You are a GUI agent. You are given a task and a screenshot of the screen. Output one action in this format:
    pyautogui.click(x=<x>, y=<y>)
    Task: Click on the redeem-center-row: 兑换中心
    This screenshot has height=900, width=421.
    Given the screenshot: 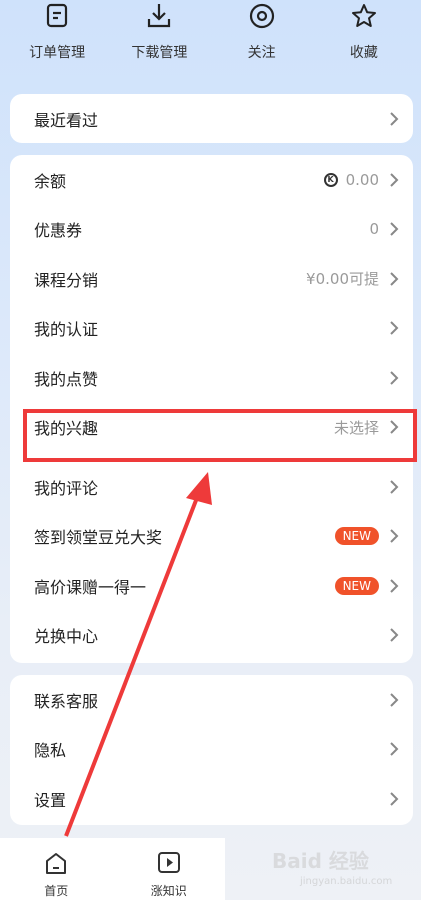 What is the action you would take?
    pyautogui.click(x=211, y=636)
    